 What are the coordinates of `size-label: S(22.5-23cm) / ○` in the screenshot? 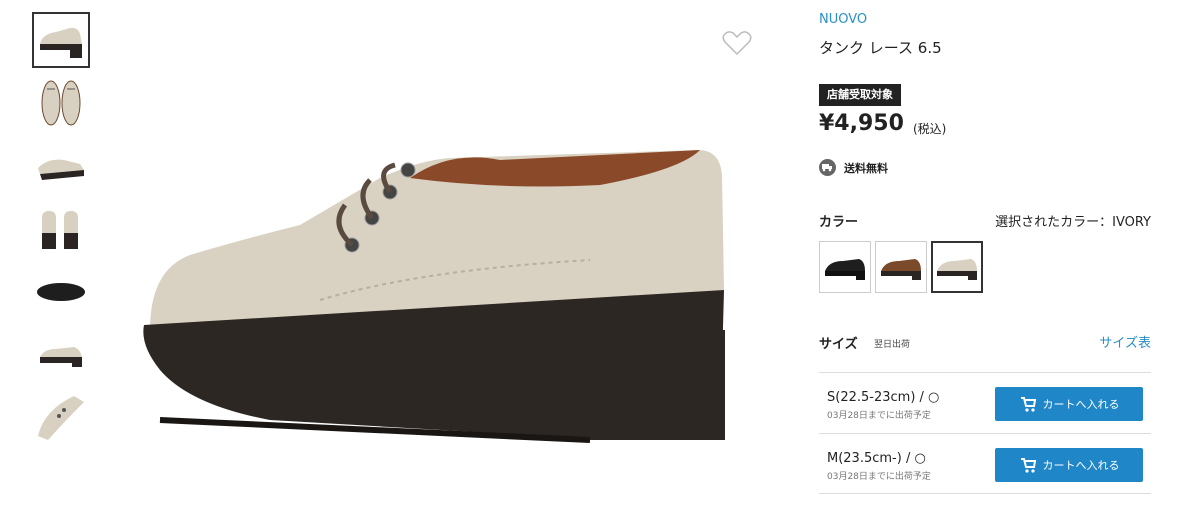 It's located at (883, 397).